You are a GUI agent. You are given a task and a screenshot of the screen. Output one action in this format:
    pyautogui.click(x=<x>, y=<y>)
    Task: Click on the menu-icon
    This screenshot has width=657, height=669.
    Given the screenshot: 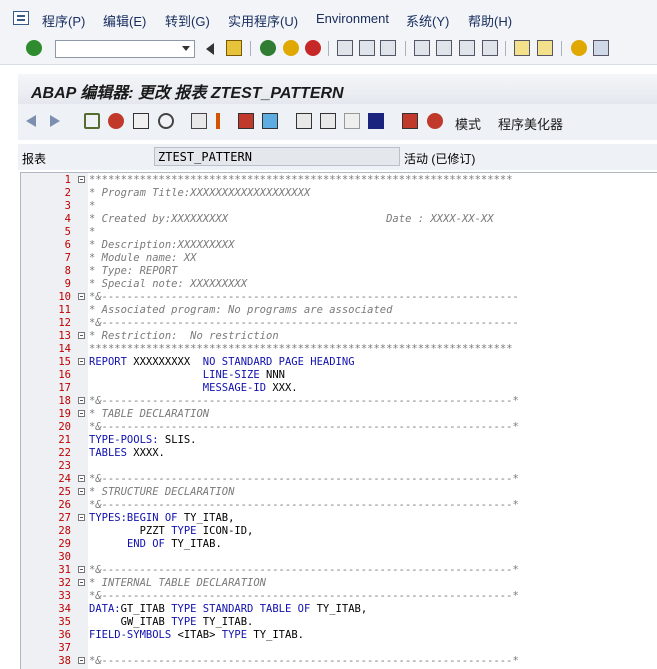 What is the action you would take?
    pyautogui.click(x=21, y=18)
    